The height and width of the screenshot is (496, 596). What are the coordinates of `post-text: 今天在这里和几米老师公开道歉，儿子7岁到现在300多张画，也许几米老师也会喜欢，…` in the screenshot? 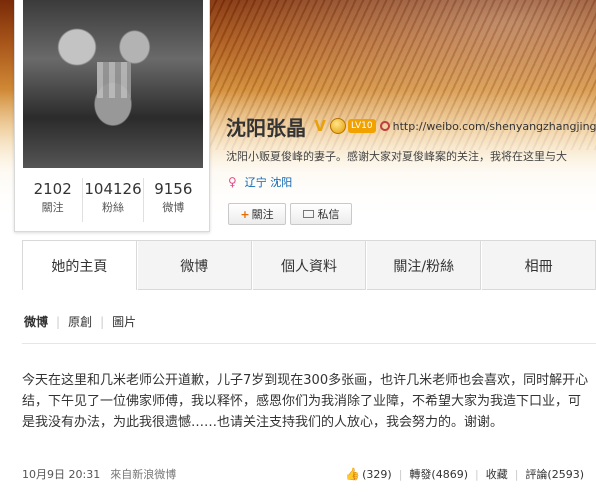 It's located at (305, 401).